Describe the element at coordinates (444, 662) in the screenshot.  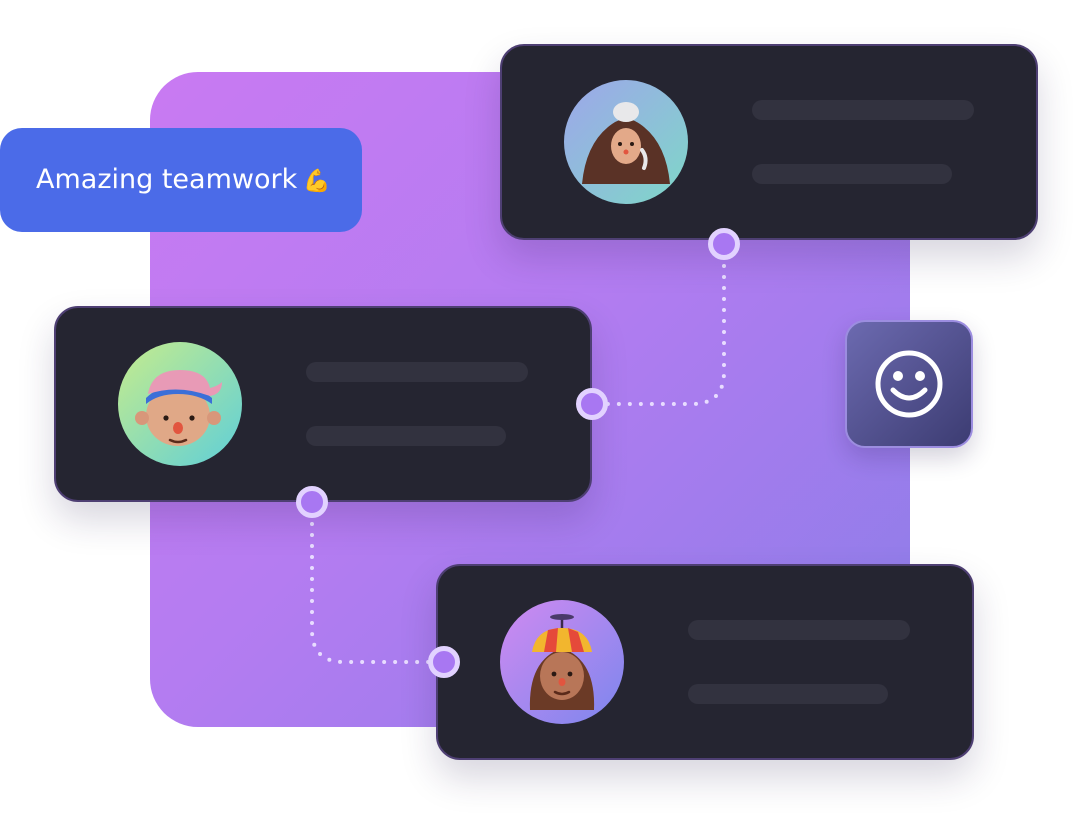
I see `connector-node-bottom` at that location.